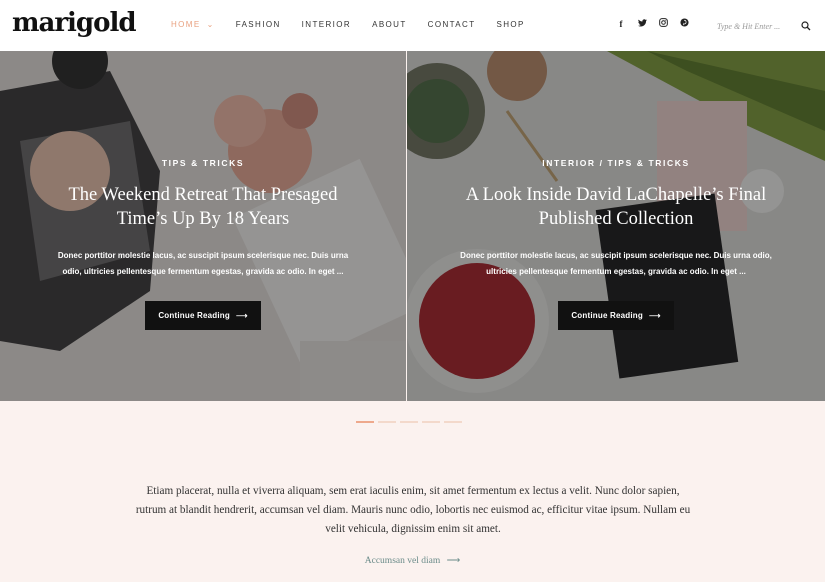  What do you see at coordinates (616, 163) in the screenshot?
I see `post-category: INTERIOR / TIPS & TRICKS` at bounding box center [616, 163].